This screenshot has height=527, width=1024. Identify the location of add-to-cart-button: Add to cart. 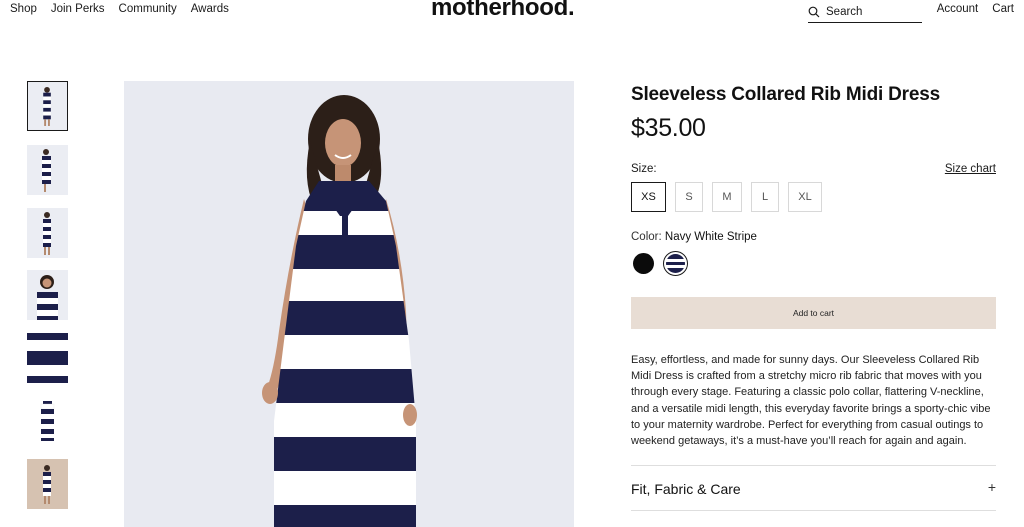
(813, 313).